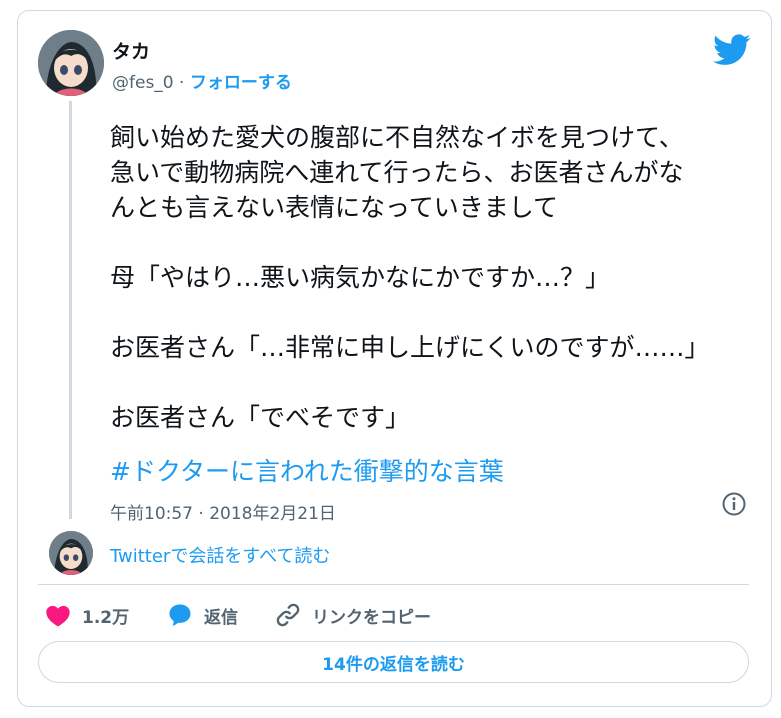 This screenshot has height=718, width=781. I want to click on speech-bubble-icon, so click(180, 615).